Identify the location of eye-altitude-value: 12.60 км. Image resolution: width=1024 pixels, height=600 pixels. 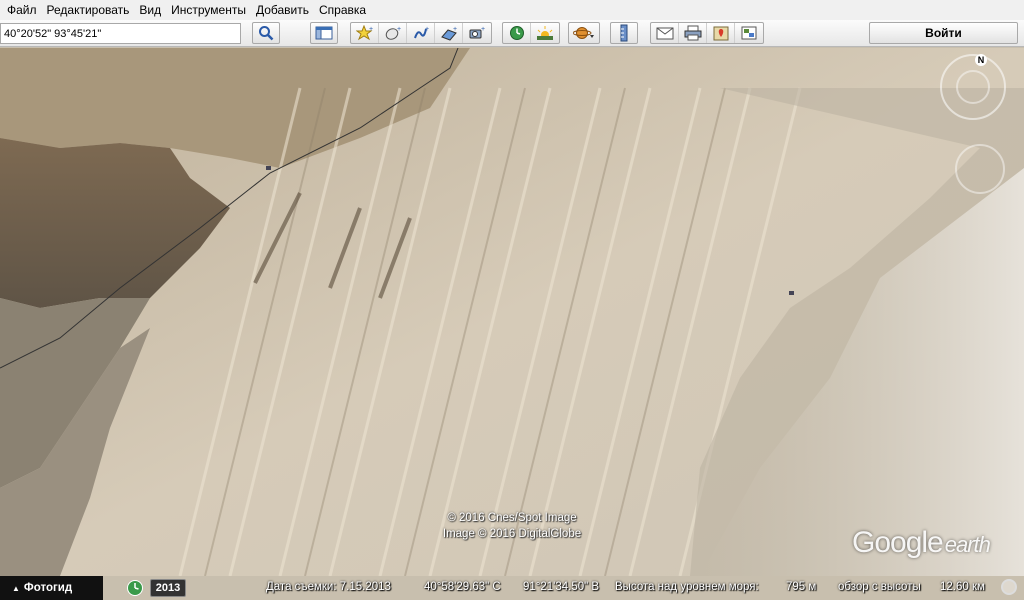
(962, 587).